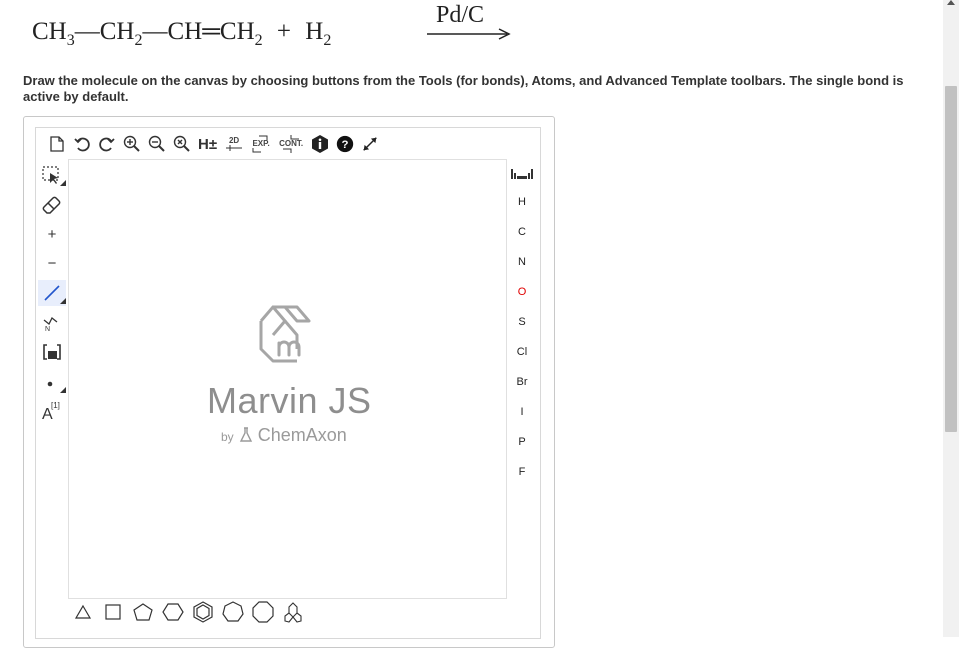 This screenshot has width=979, height=648. Describe the element at coordinates (460, 15) in the screenshot. I see `catalyst-label: Pd/C` at that location.